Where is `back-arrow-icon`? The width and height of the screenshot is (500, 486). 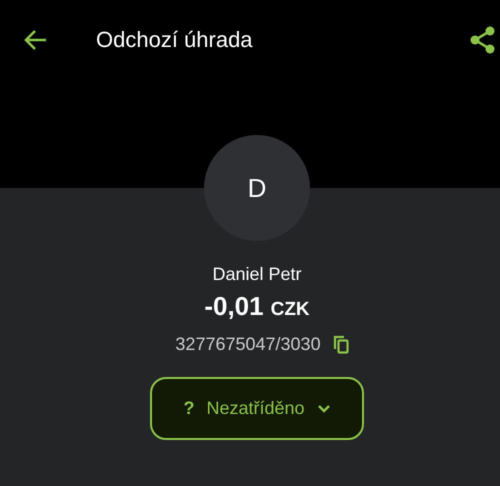
back-arrow-icon is located at coordinates (36, 40).